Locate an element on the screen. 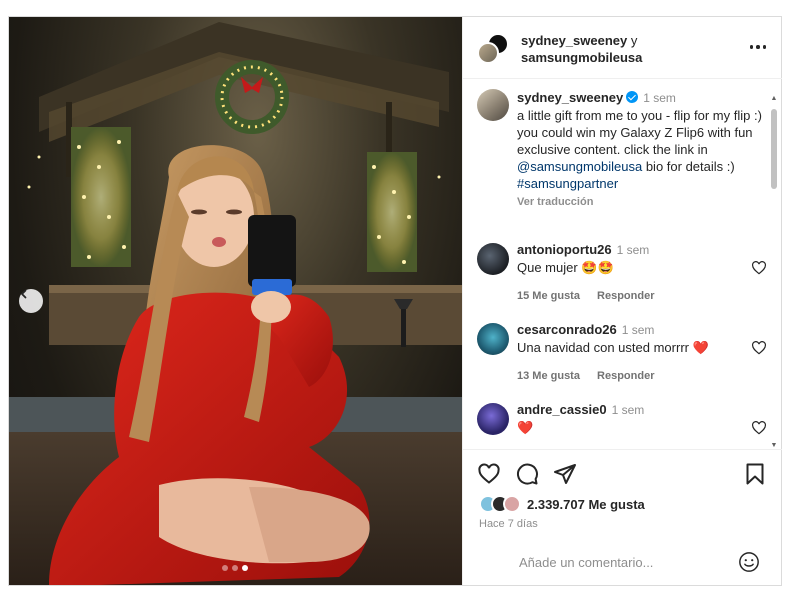 The image size is (800, 601). carousel-dot-active is located at coordinates (245, 568).